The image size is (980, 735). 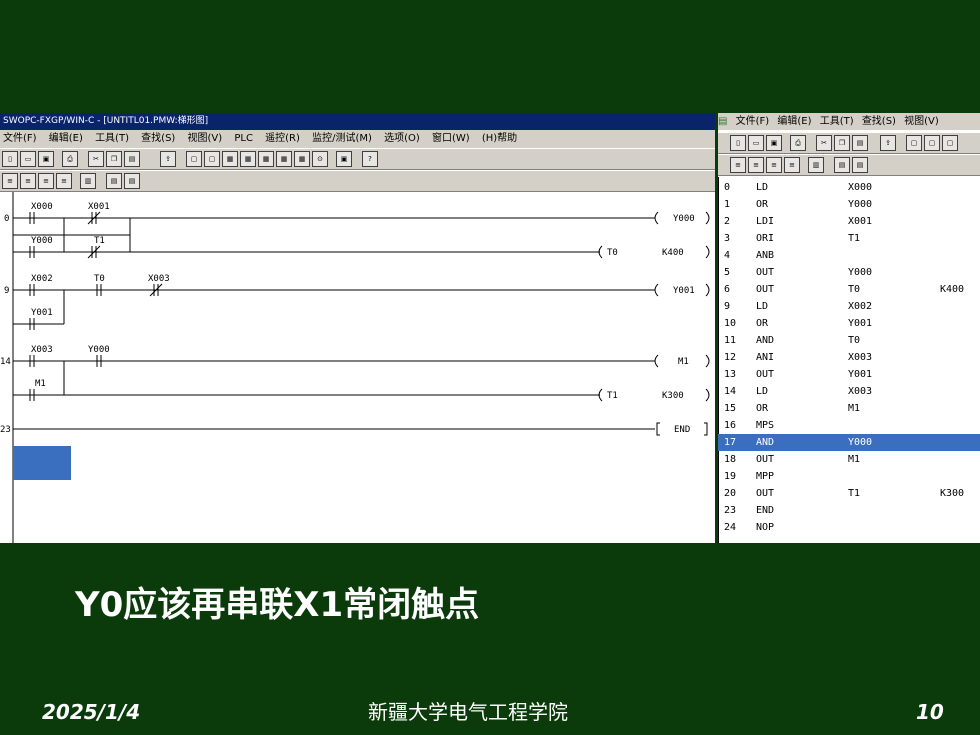 What do you see at coordinates (302, 159) in the screenshot?
I see `find-icon: ▦` at bounding box center [302, 159].